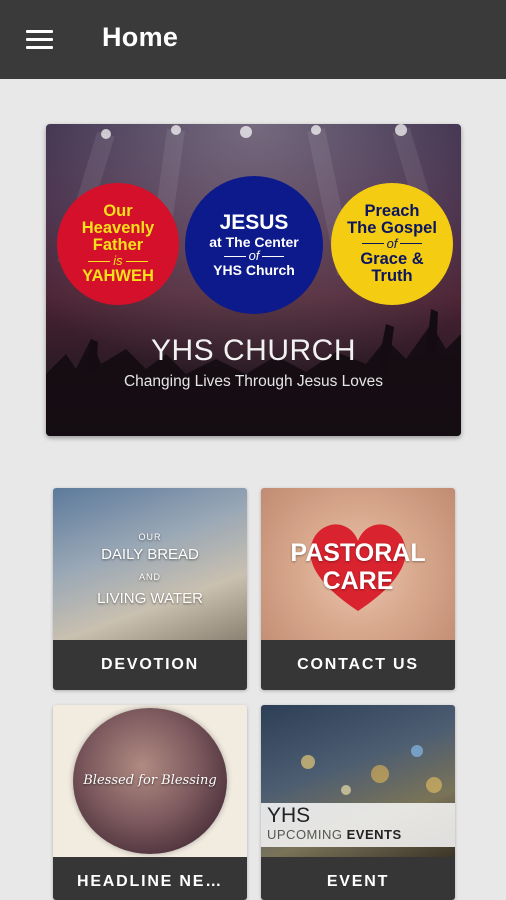 The image size is (506, 900). Describe the element at coordinates (358, 553) in the screenshot. I see `image-caption: PASTORAL` at that location.